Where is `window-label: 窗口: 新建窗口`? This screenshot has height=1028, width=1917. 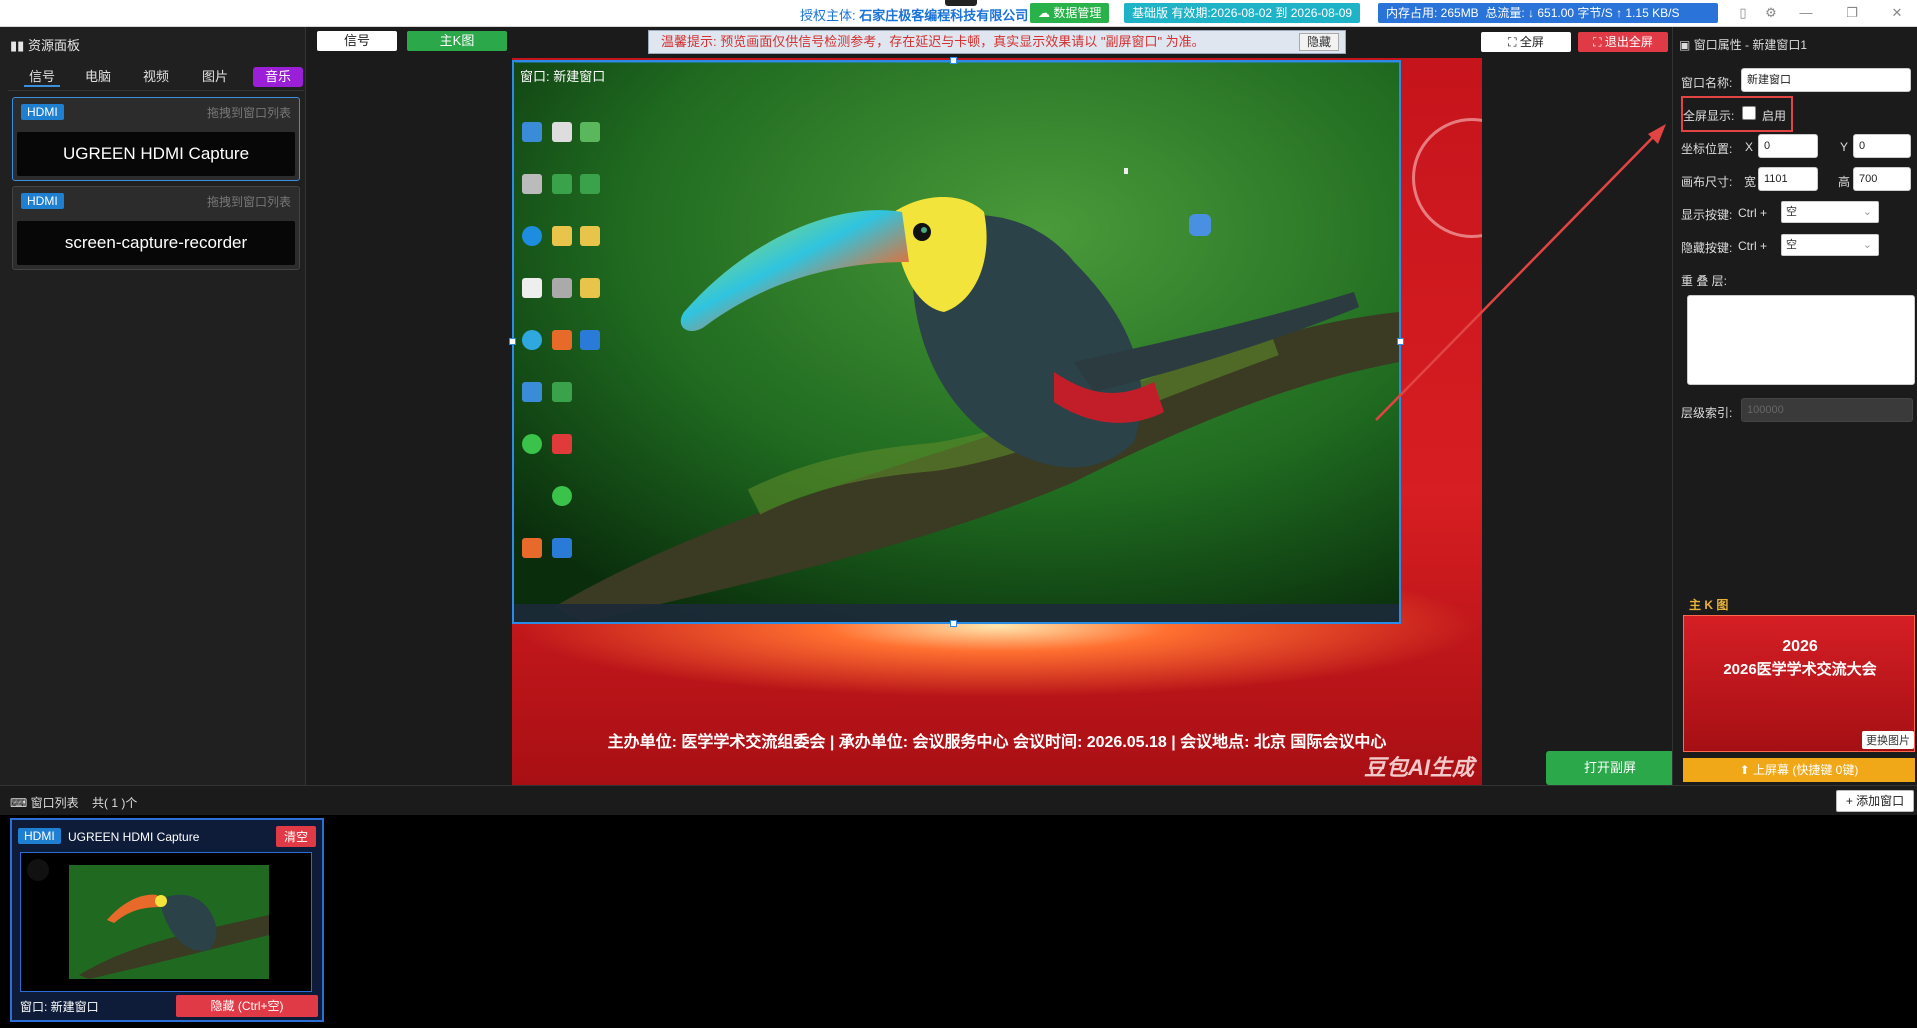 window-label: 窗口: 新建窗口 is located at coordinates (59, 1007).